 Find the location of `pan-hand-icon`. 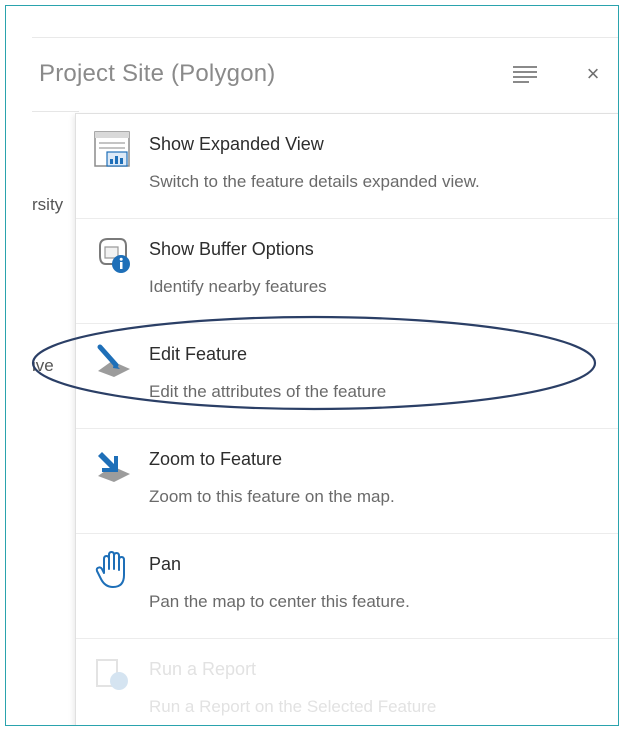

pan-hand-icon is located at coordinates (110, 569).